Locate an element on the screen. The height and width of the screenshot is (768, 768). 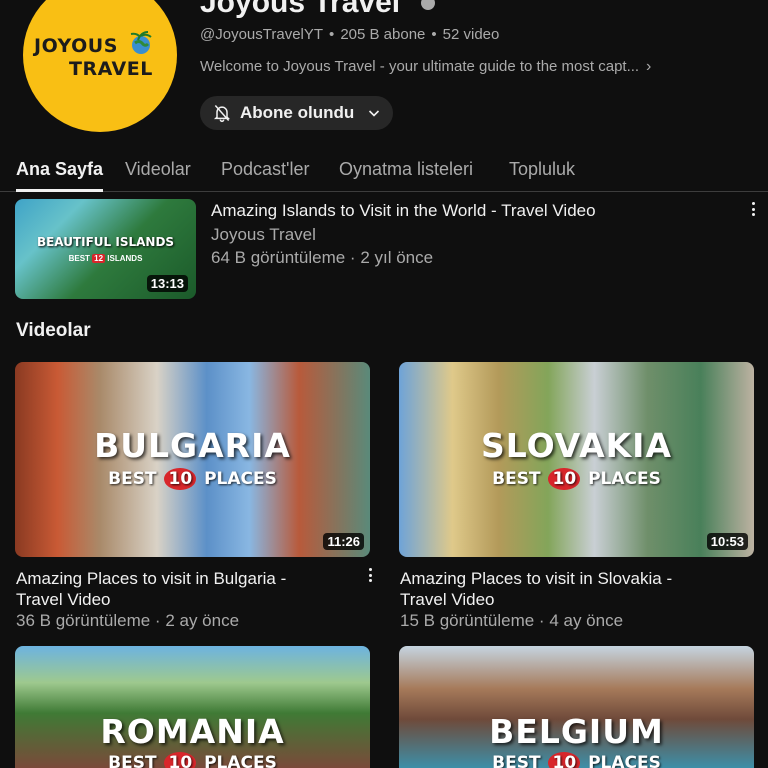
featured-video-meta: 64 B görüntüleme · 2 yıl önce is located at coordinates (322, 257).